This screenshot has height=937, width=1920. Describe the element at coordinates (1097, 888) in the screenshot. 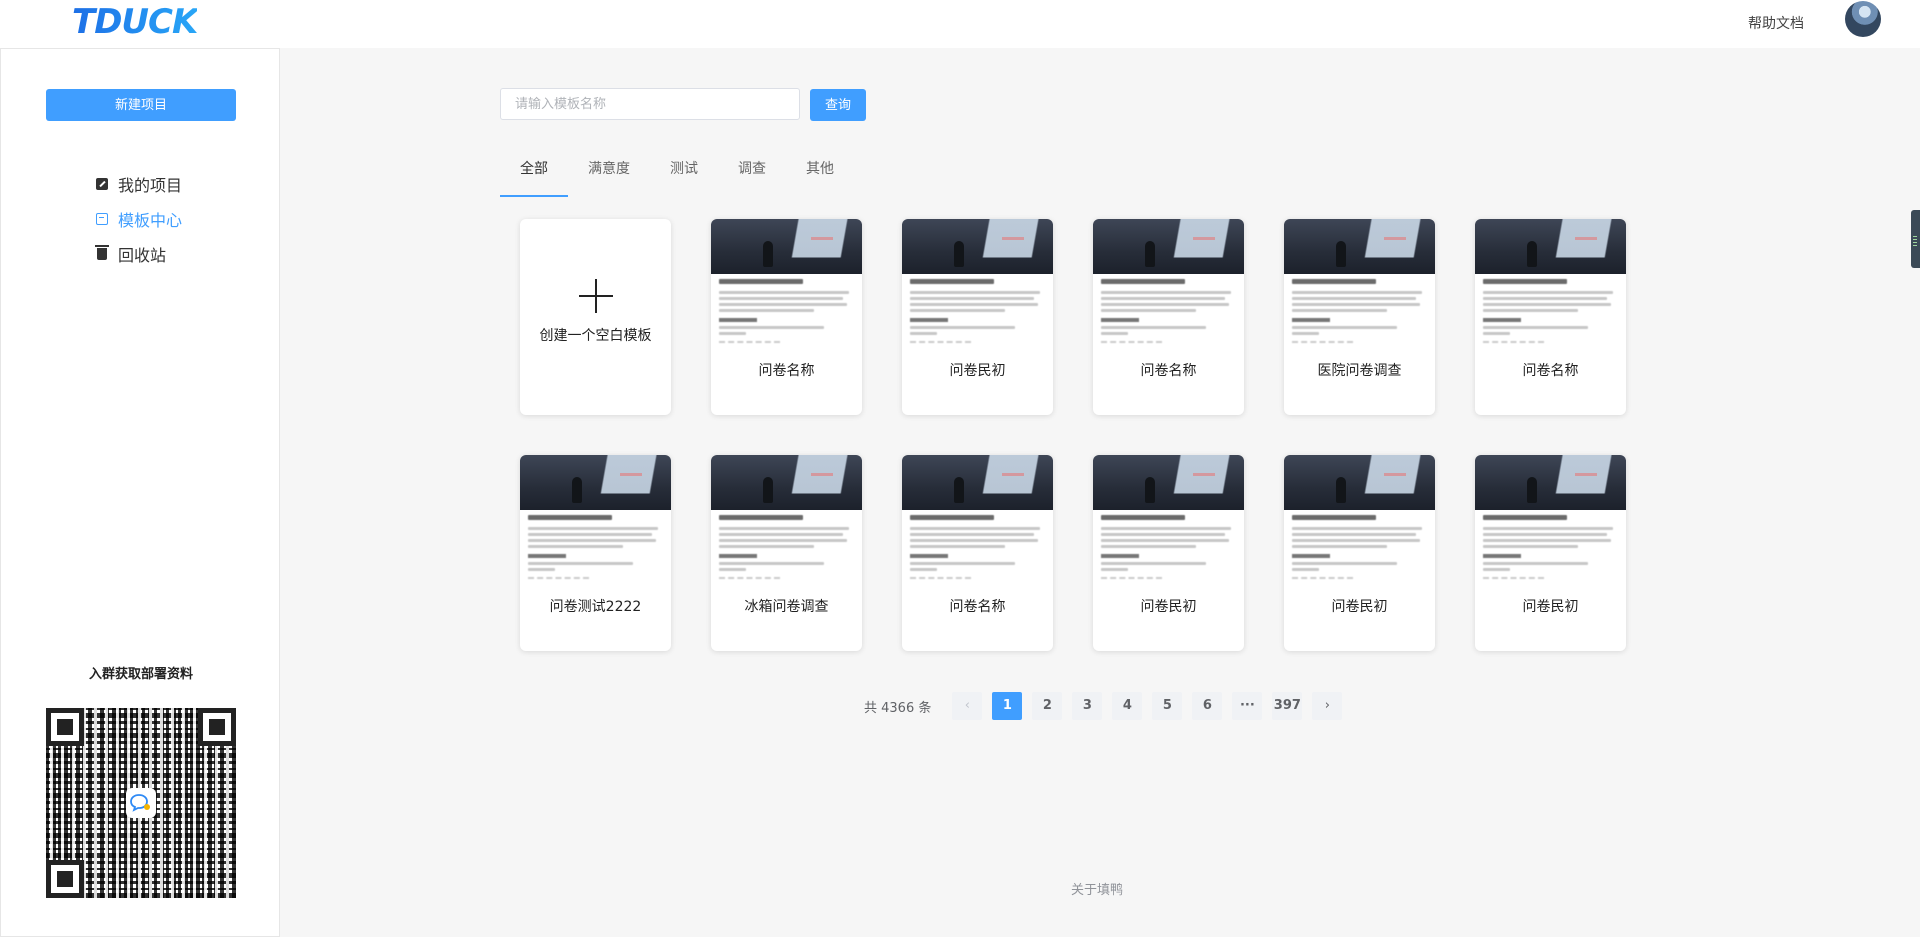

I see `about-link: 关于填鸭` at that location.